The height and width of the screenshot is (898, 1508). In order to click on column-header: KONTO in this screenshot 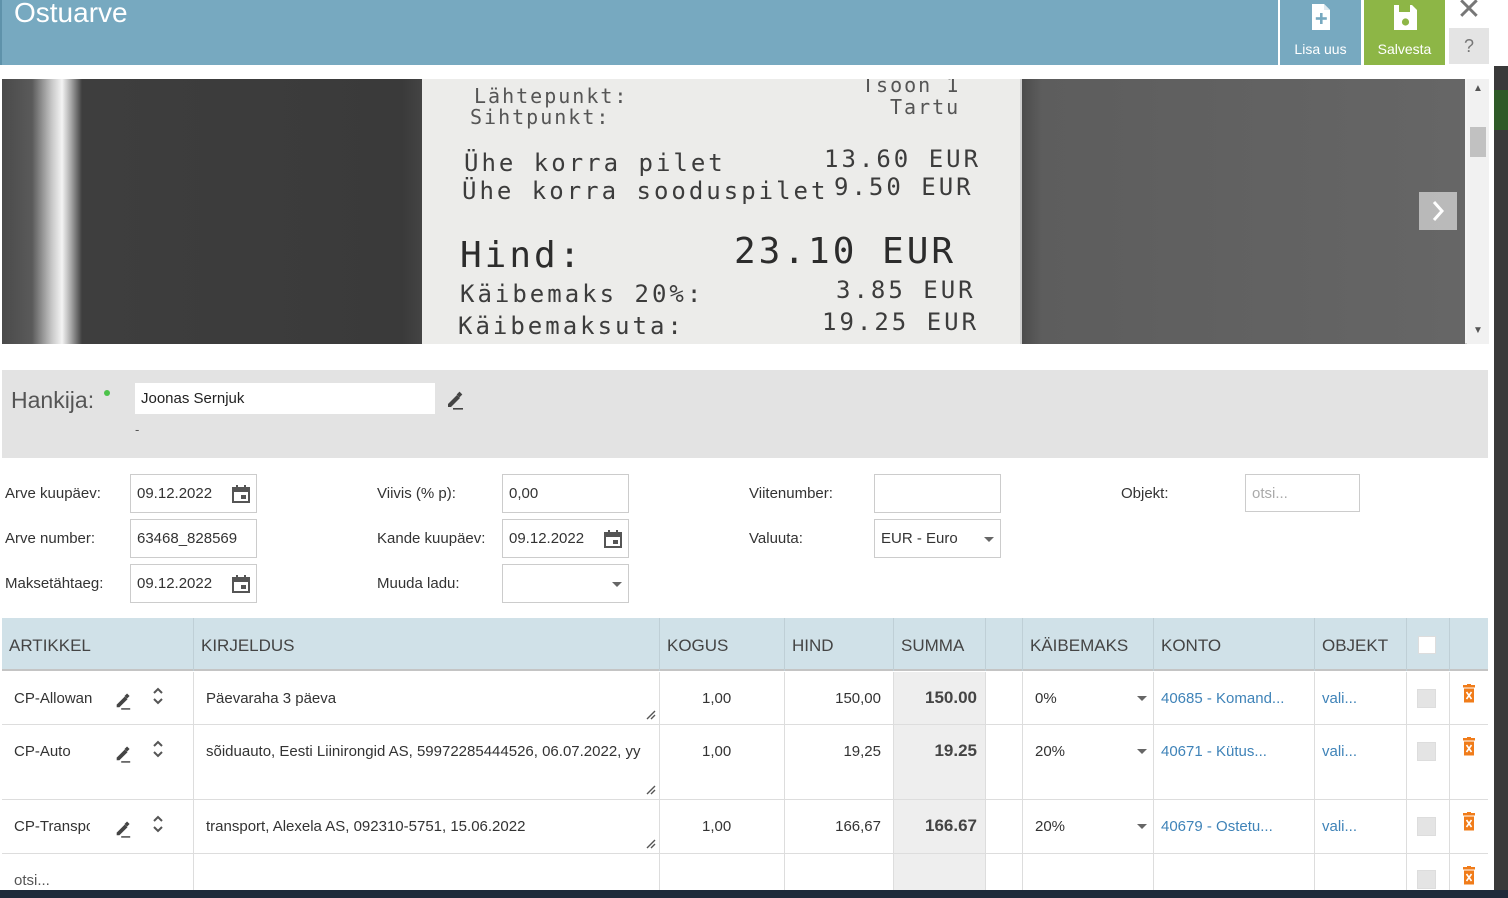, I will do `click(1234, 644)`.